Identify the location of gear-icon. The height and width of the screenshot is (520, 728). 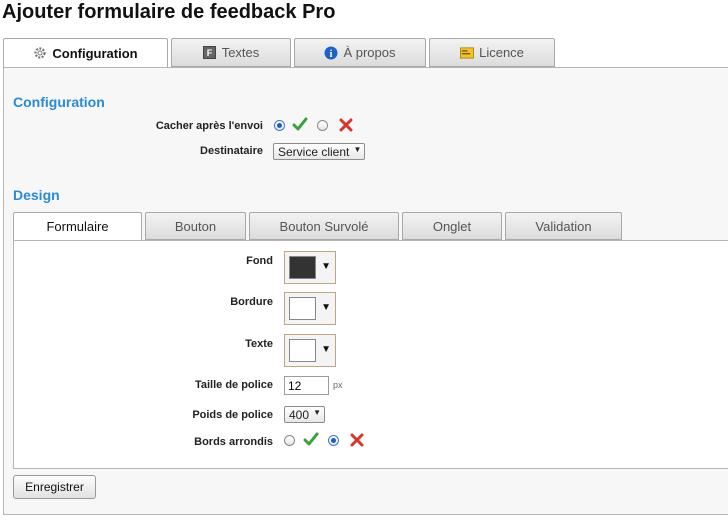
(40, 53).